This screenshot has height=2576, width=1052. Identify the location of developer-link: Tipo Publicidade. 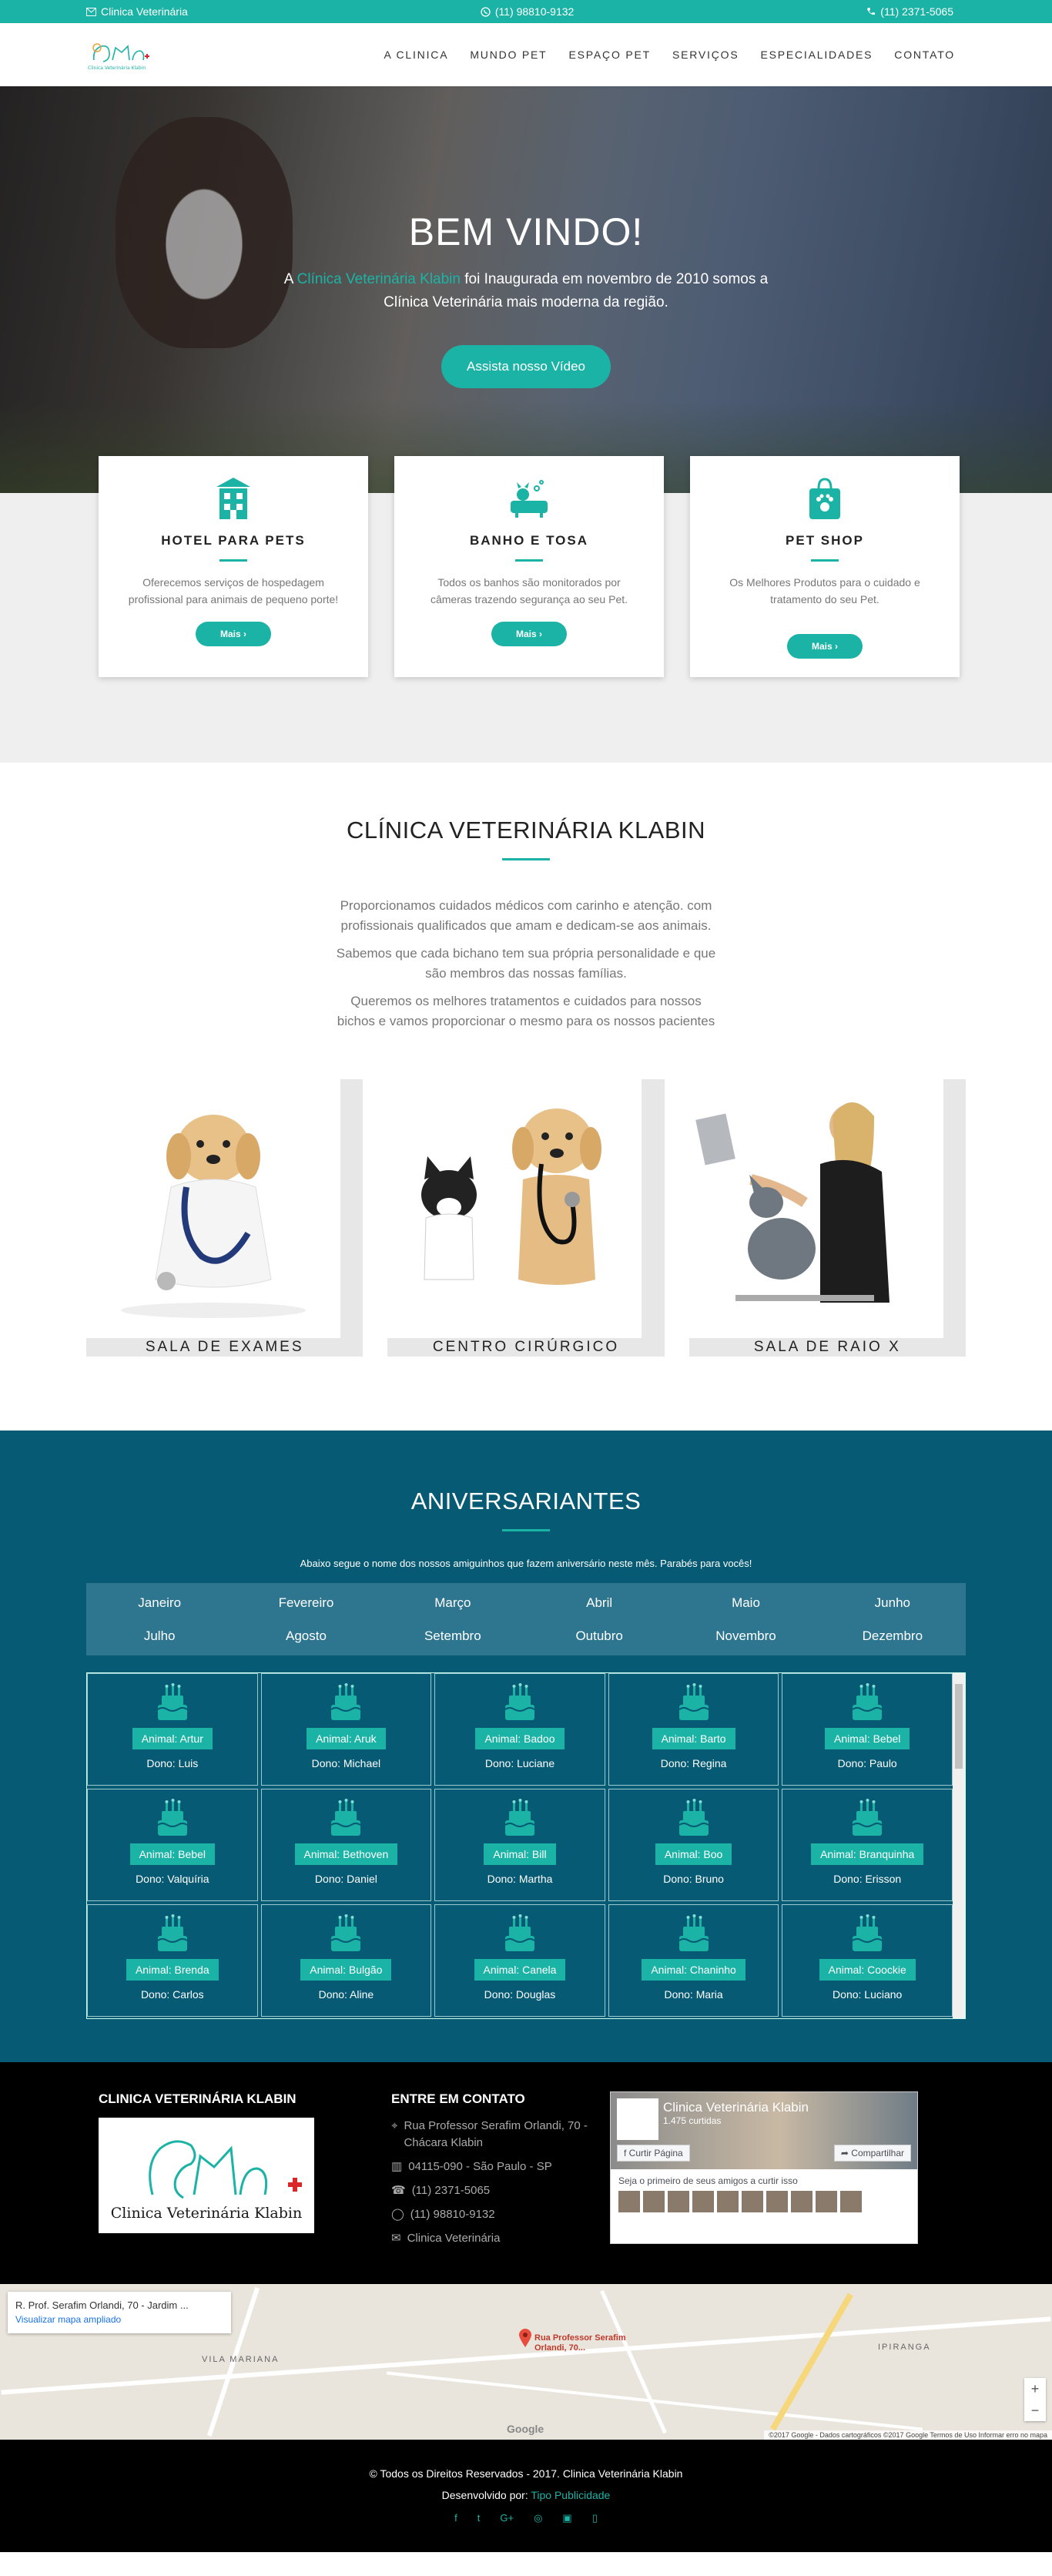
(570, 2495).